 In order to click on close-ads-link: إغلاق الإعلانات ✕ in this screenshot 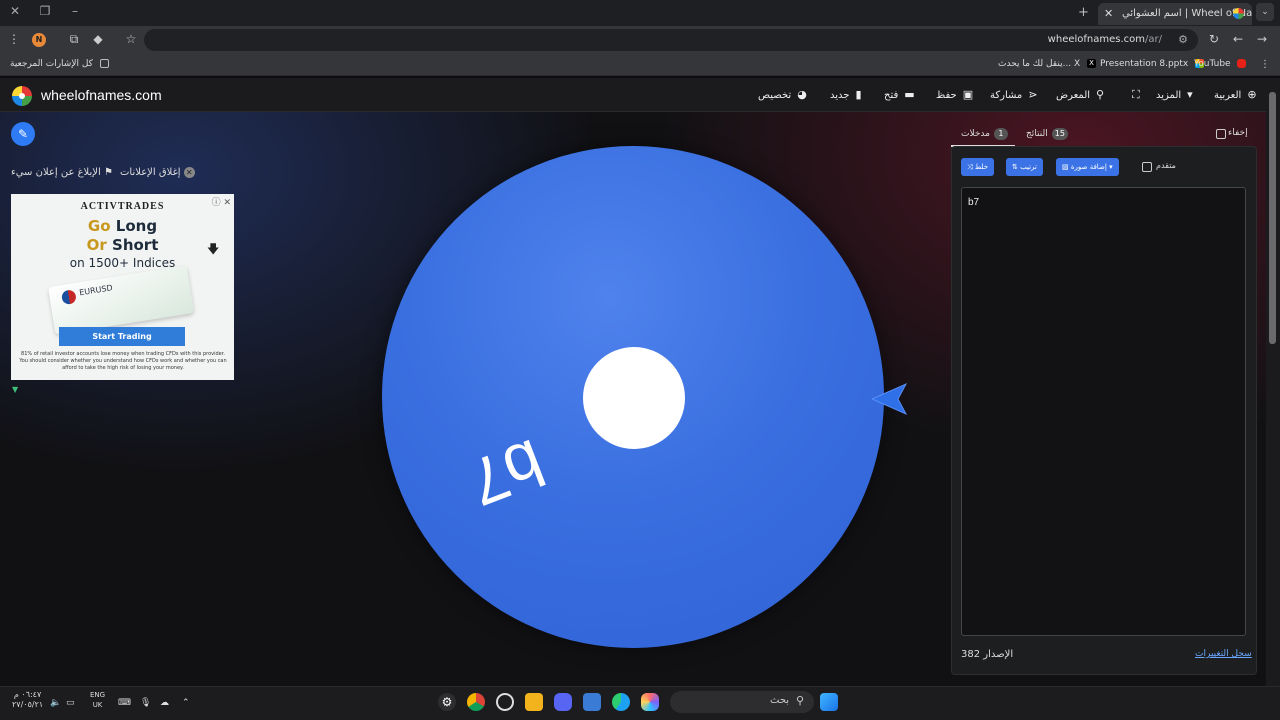, I will do `click(157, 172)`.